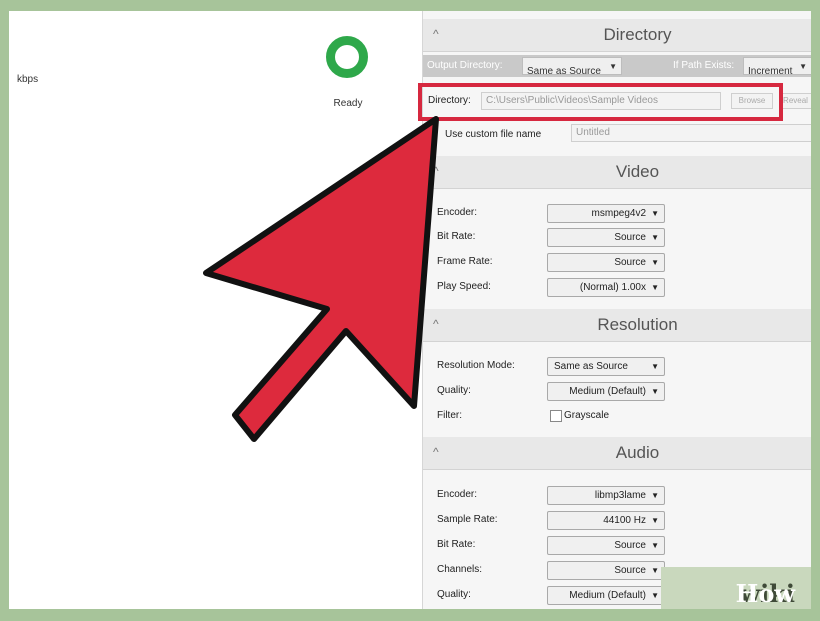 This screenshot has width=820, height=621. Describe the element at coordinates (736, 588) in the screenshot. I see `wikihow-watermark: wiki How` at that location.